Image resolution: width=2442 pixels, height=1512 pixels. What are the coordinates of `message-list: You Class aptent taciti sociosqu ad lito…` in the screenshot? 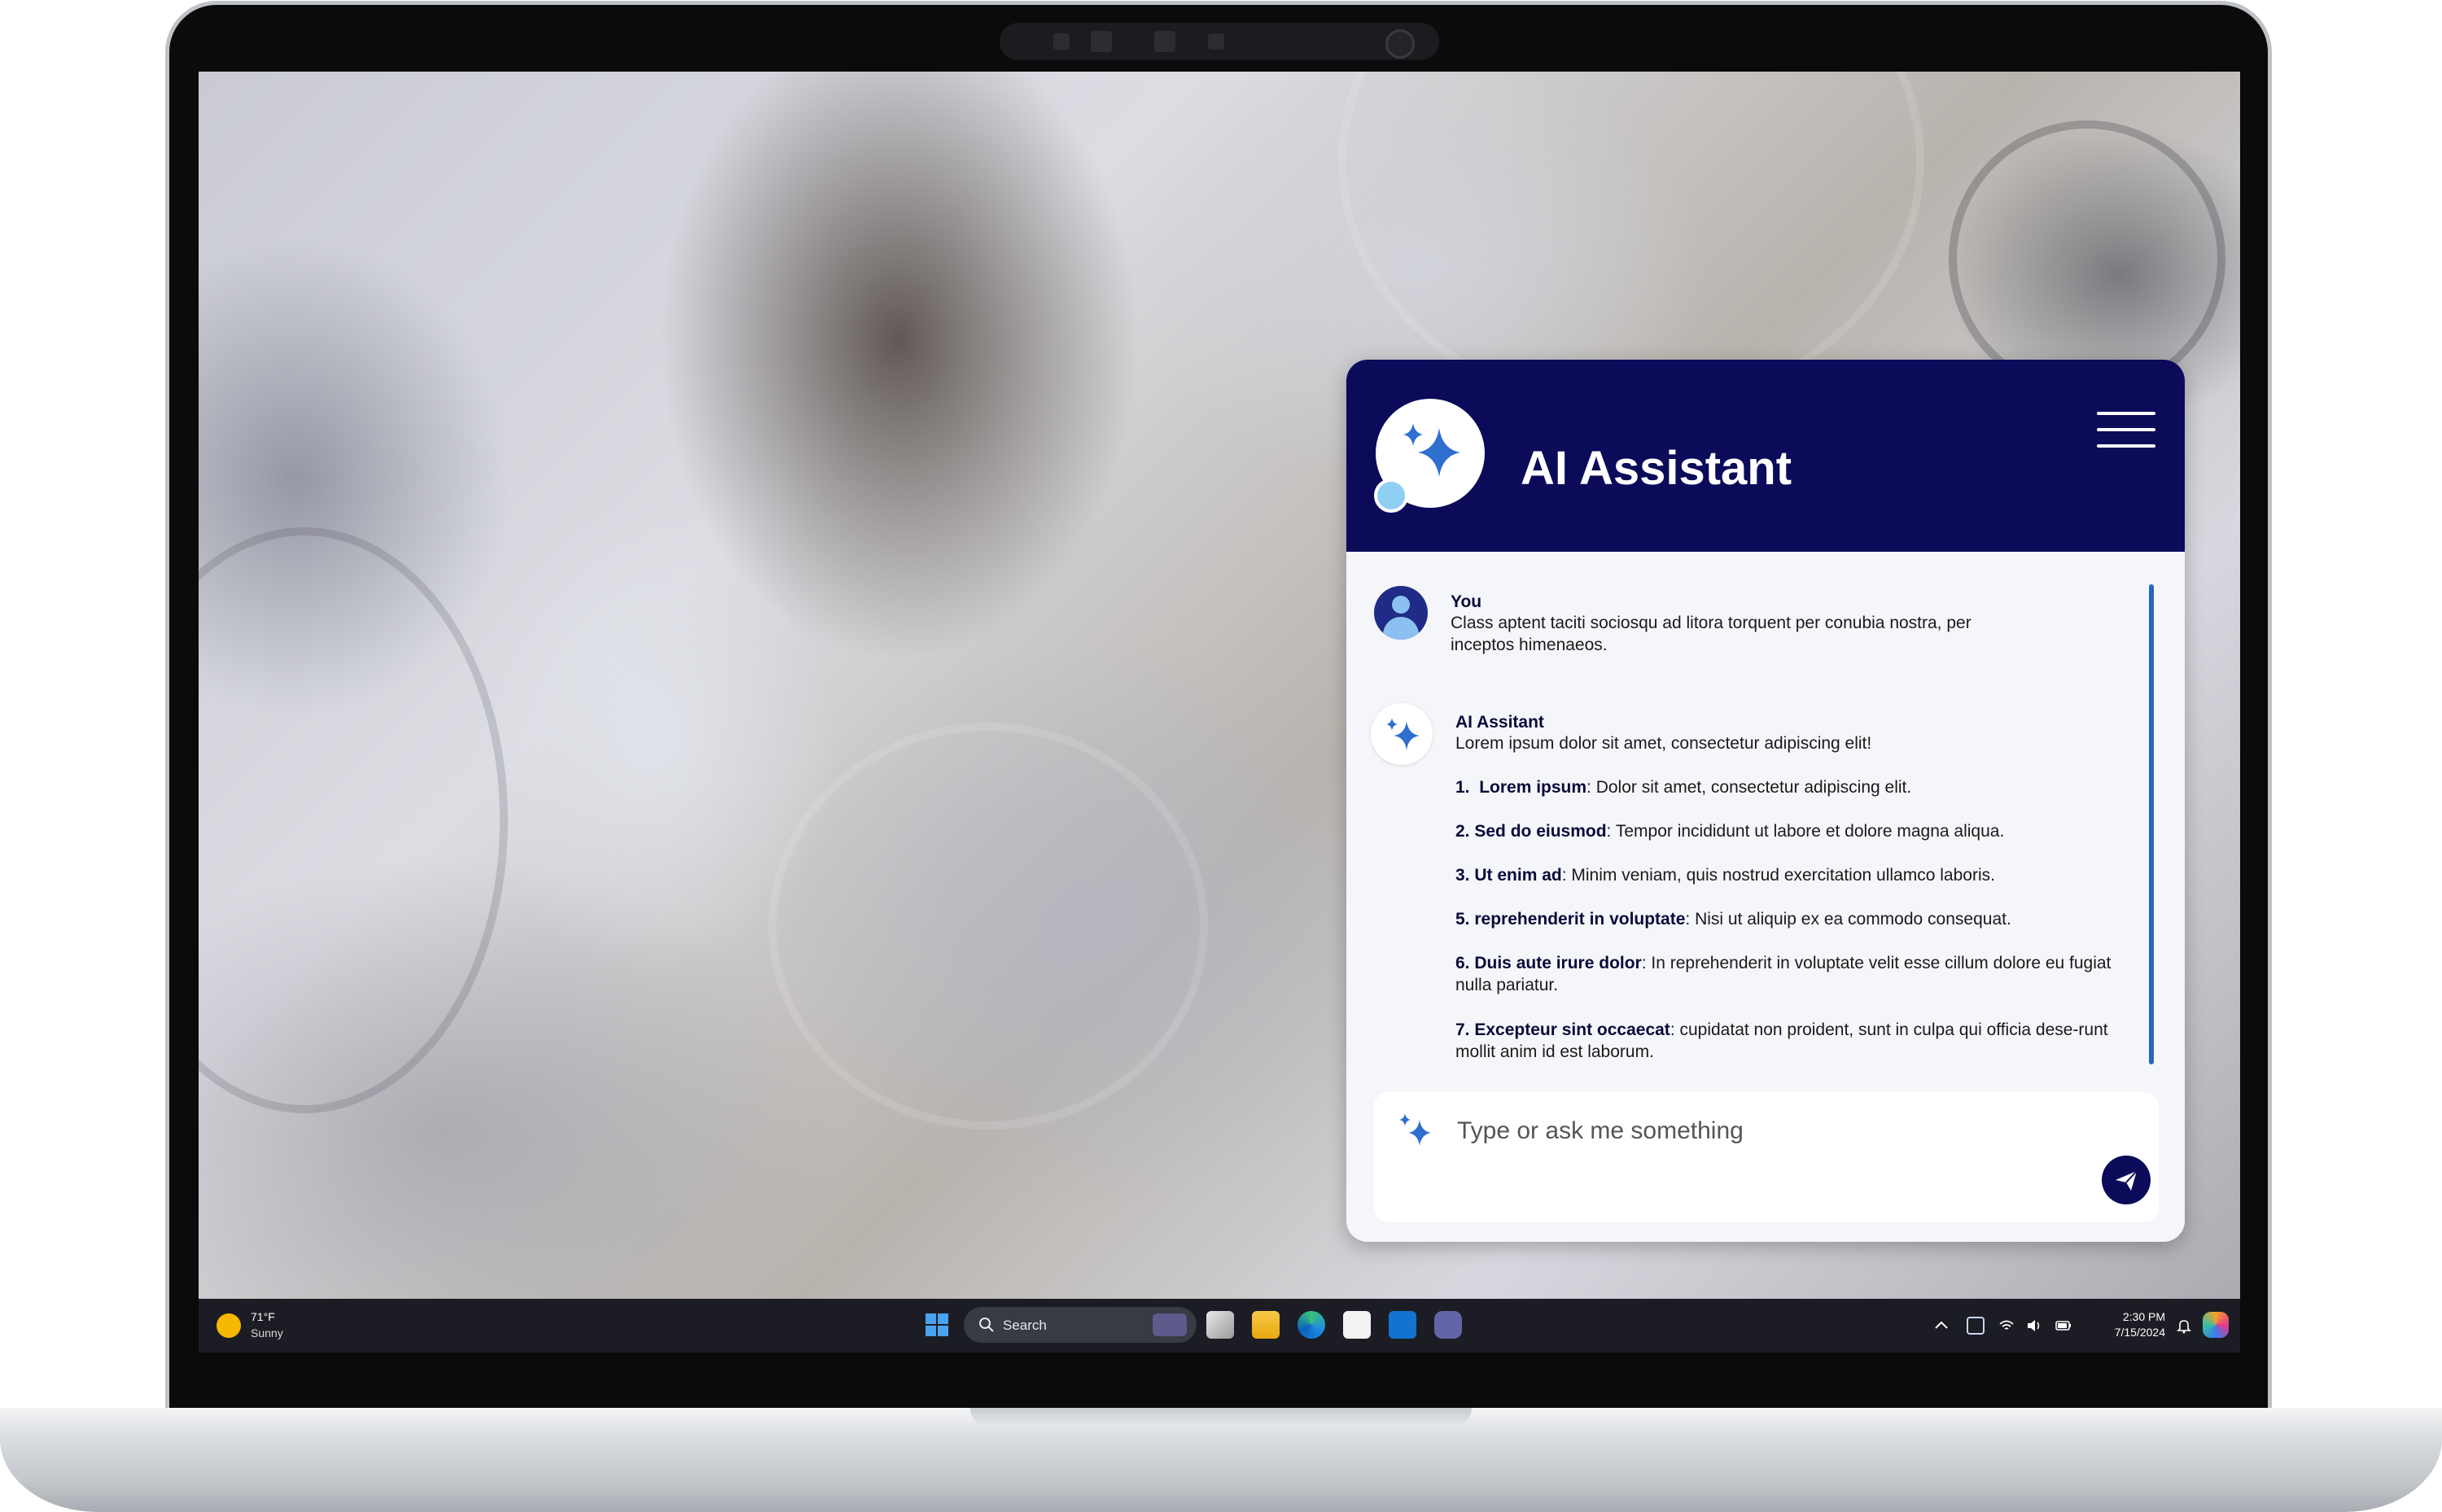 It's located at (1765, 808).